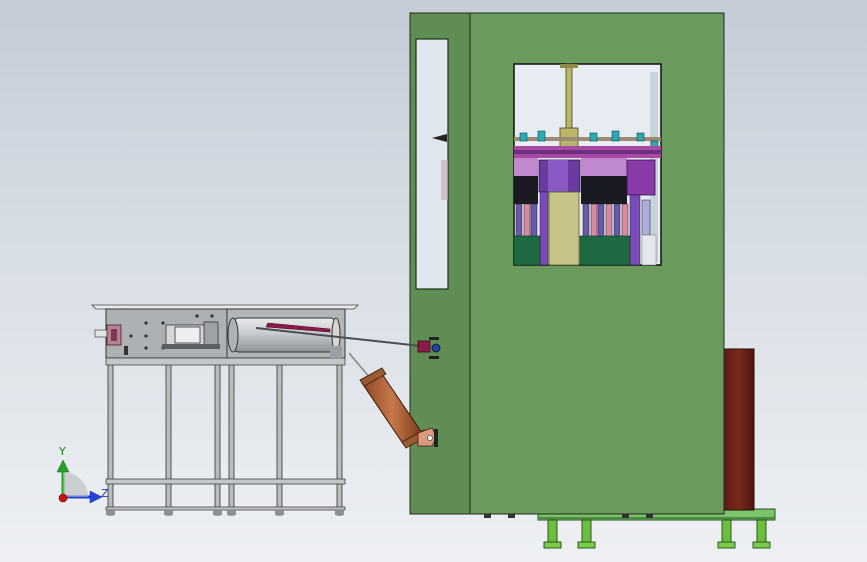 This screenshot has height=562, width=867. Describe the element at coordinates (569, 99) in the screenshot. I see `vertical-shaft` at that location.